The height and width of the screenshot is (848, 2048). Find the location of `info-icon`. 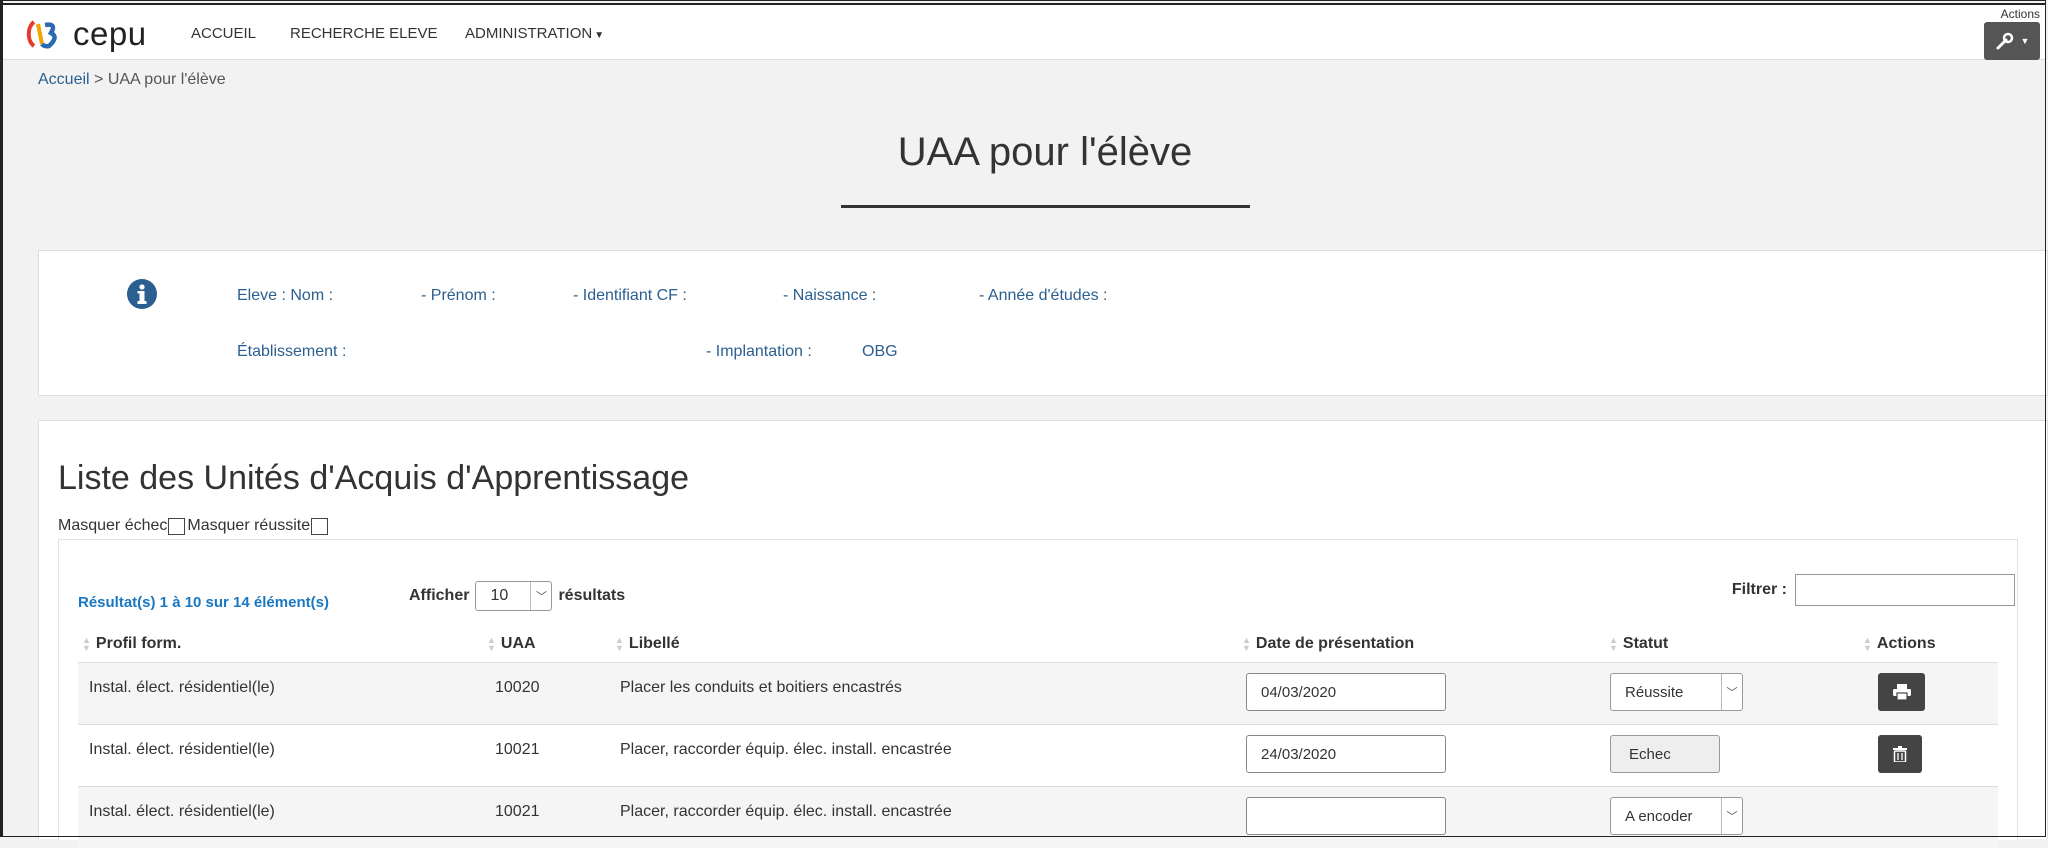

info-icon is located at coordinates (142, 294).